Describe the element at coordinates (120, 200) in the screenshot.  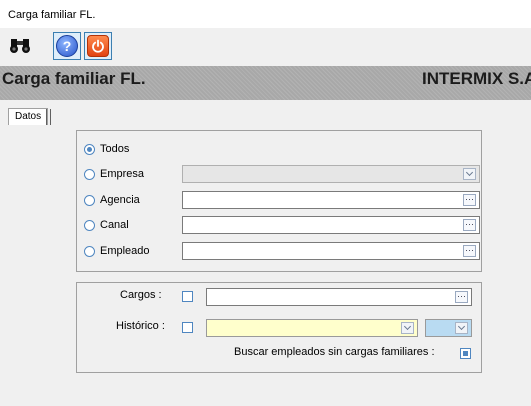
I see `radio-label: Agencia` at that location.